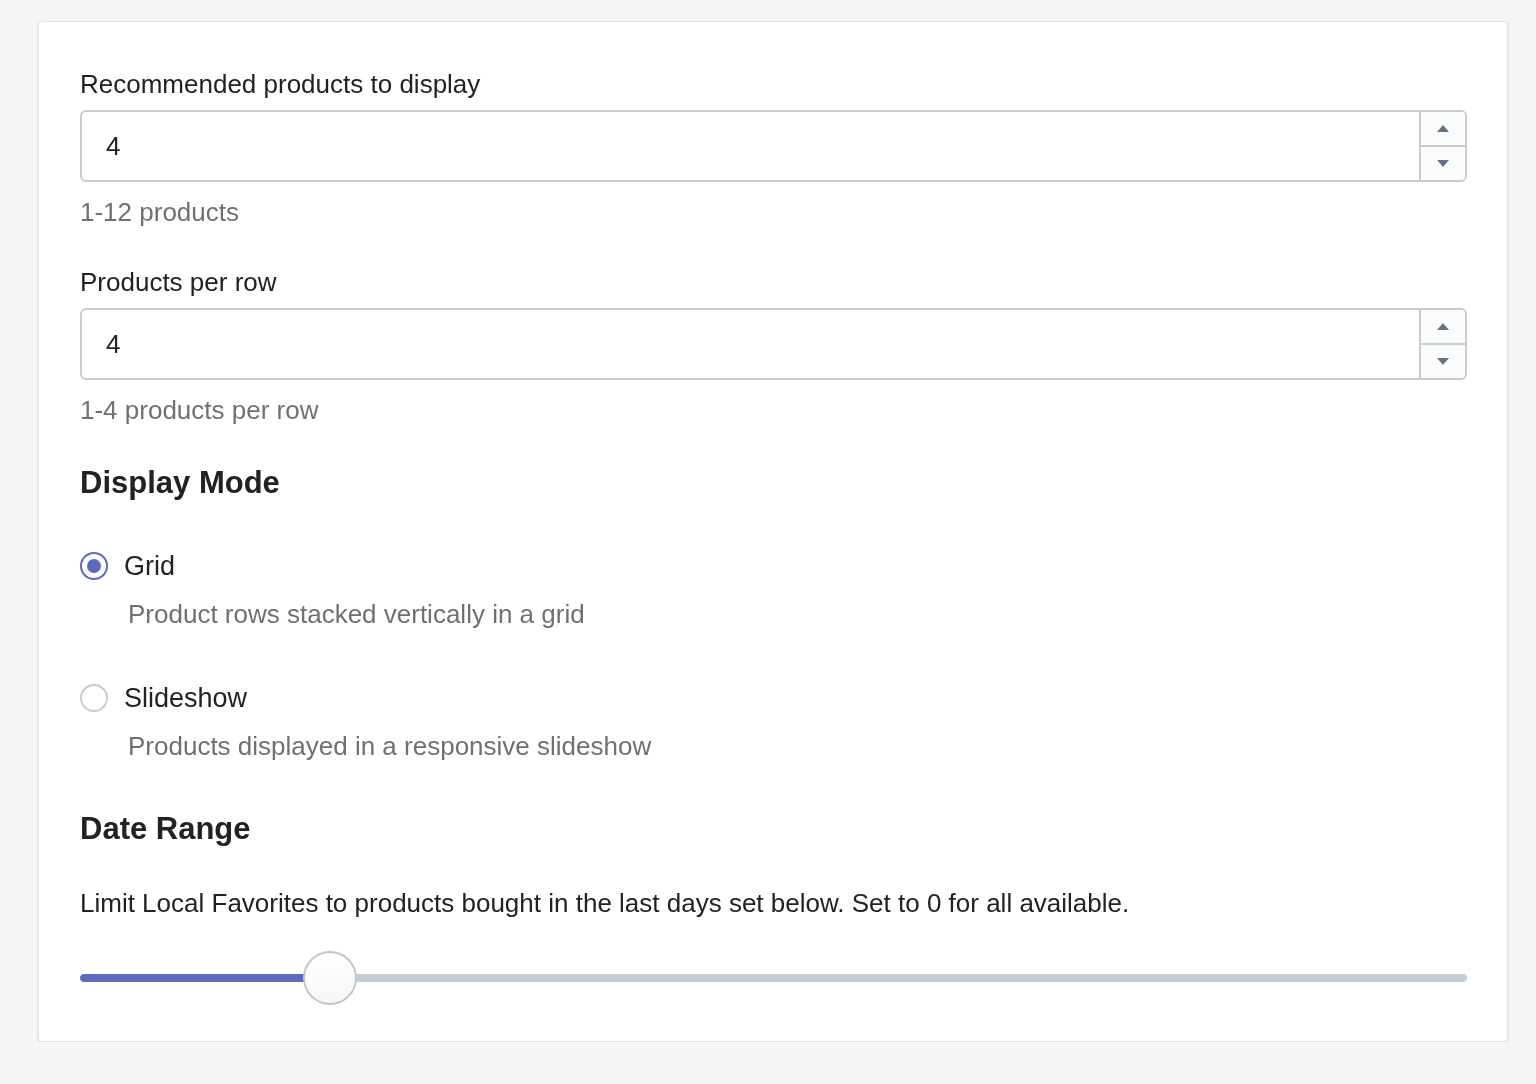  I want to click on field-label: Products per row, so click(178, 282).